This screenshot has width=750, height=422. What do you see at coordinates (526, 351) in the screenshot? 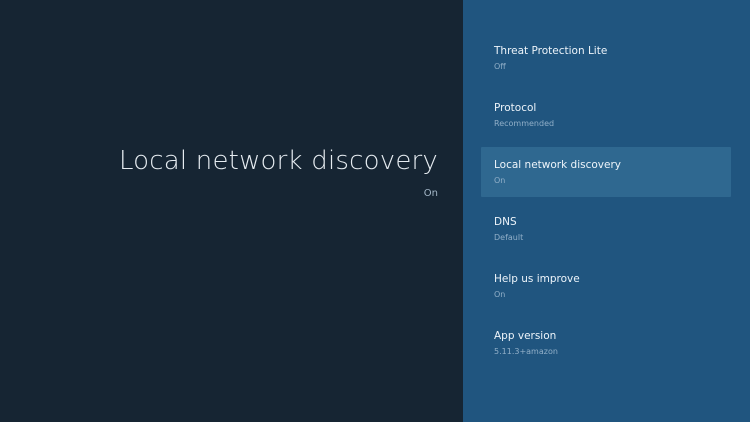
I see `setting-value: 5.11.3+amazon` at bounding box center [526, 351].